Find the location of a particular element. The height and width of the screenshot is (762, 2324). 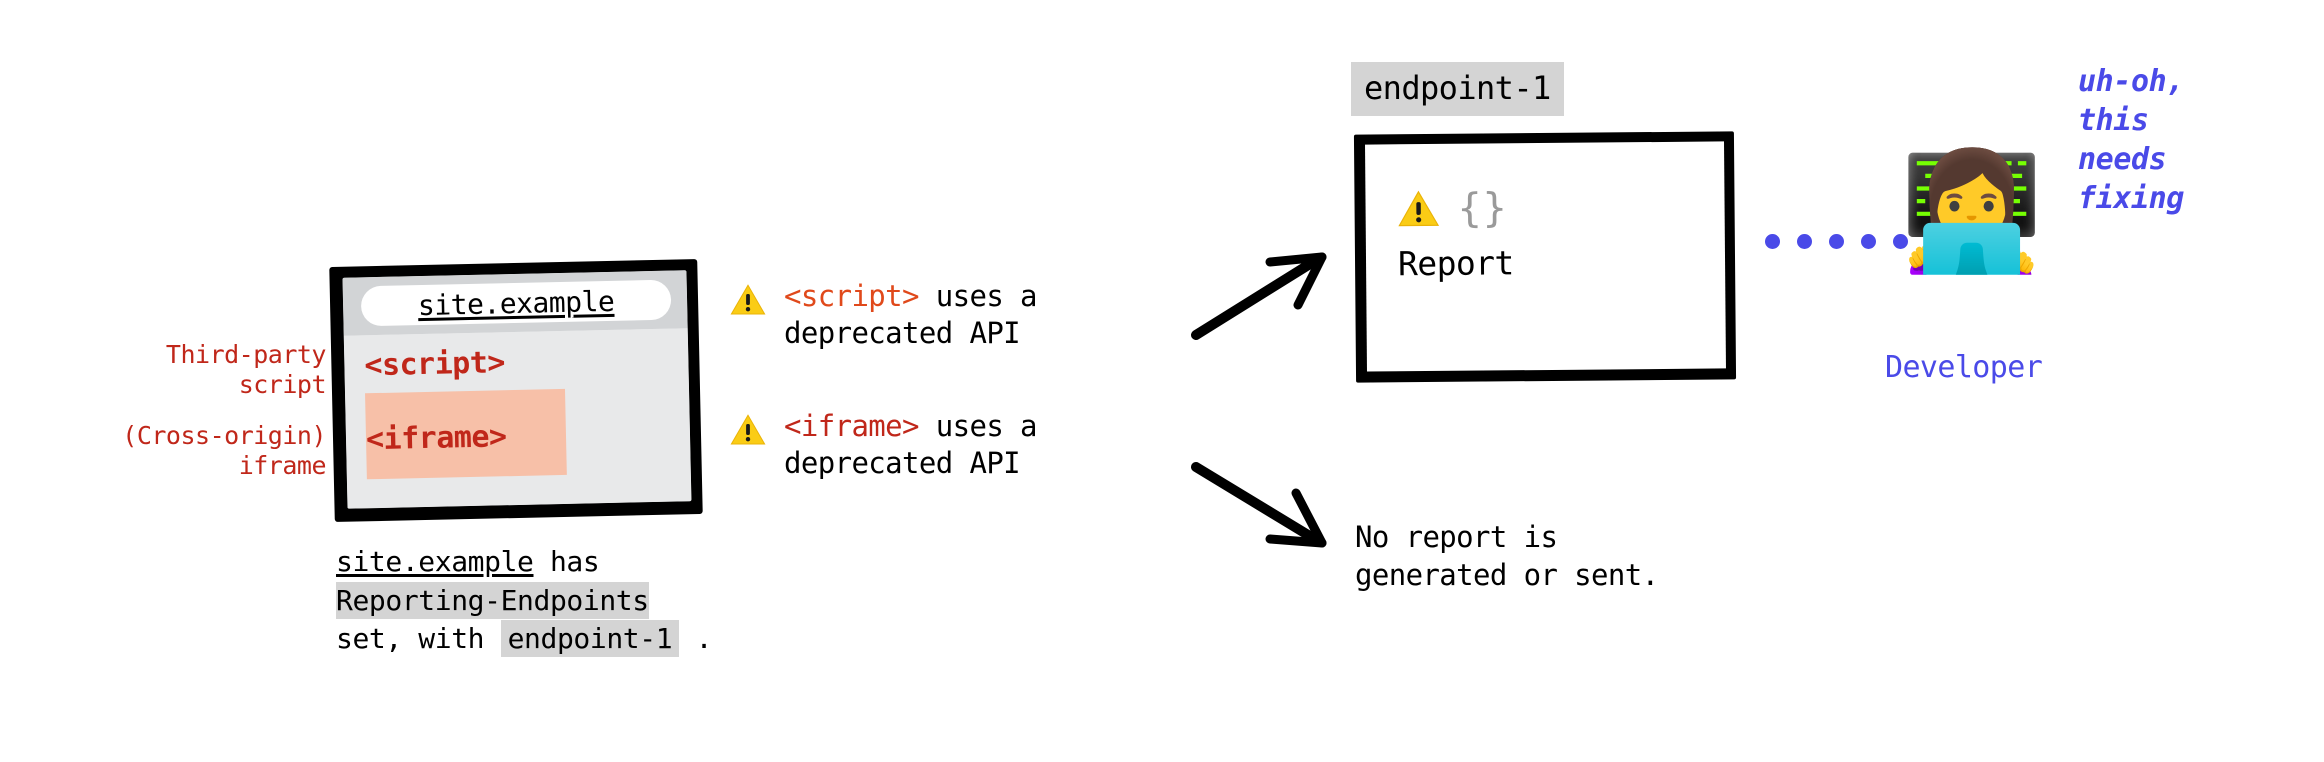

caption-site-link: site.example is located at coordinates (435, 561).